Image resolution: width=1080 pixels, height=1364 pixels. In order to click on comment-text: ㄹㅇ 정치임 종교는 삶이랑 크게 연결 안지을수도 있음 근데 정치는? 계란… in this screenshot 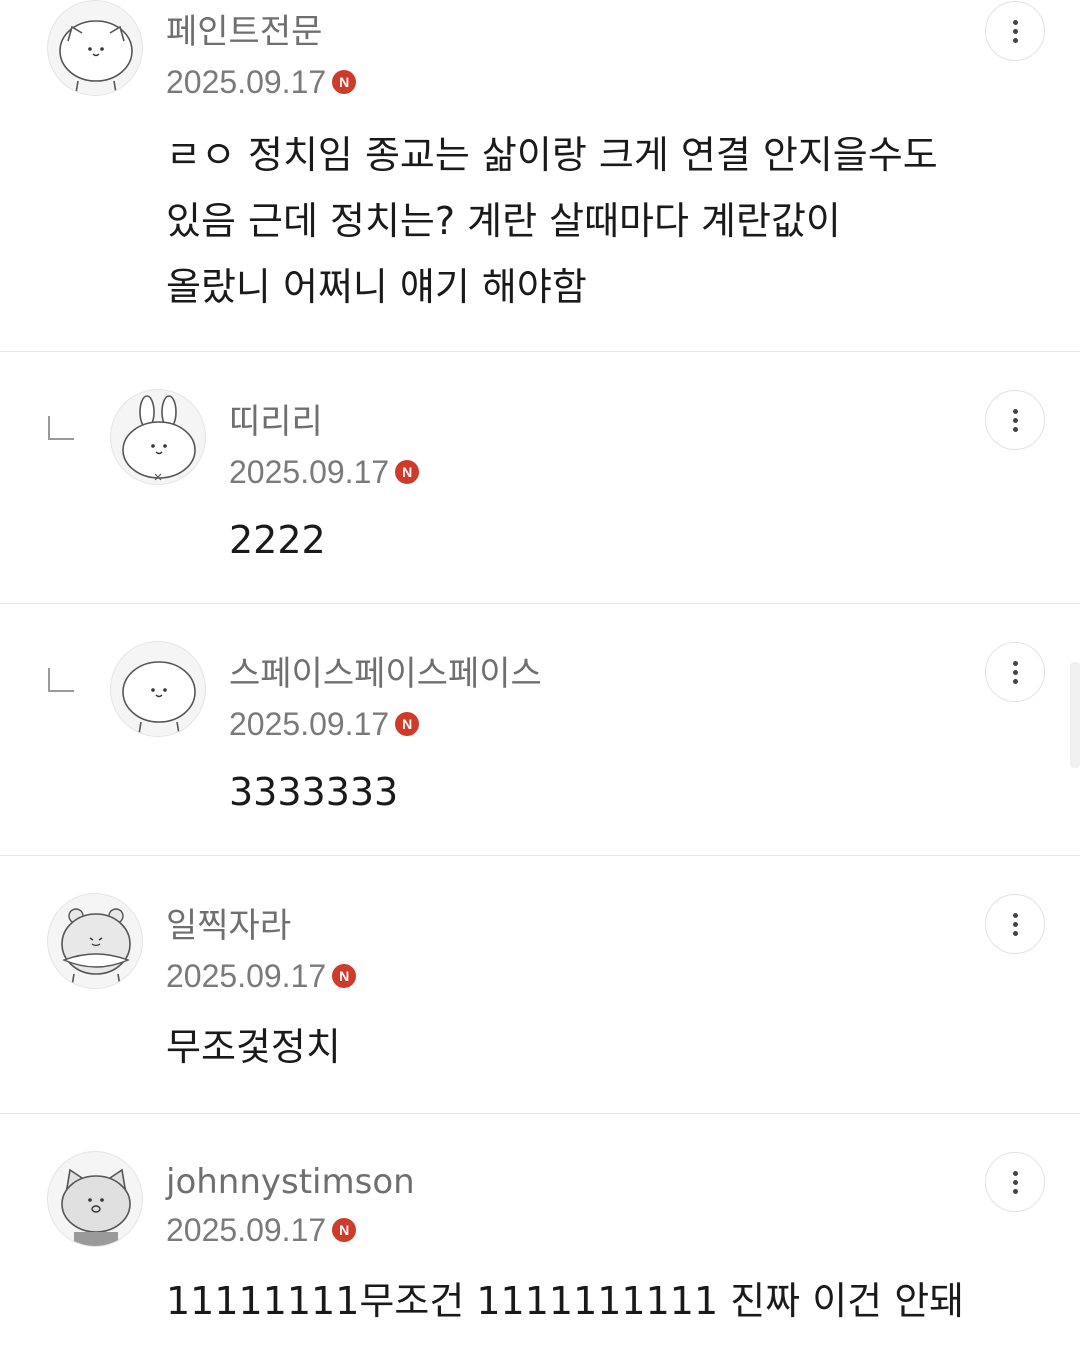, I will do `click(552, 221)`.